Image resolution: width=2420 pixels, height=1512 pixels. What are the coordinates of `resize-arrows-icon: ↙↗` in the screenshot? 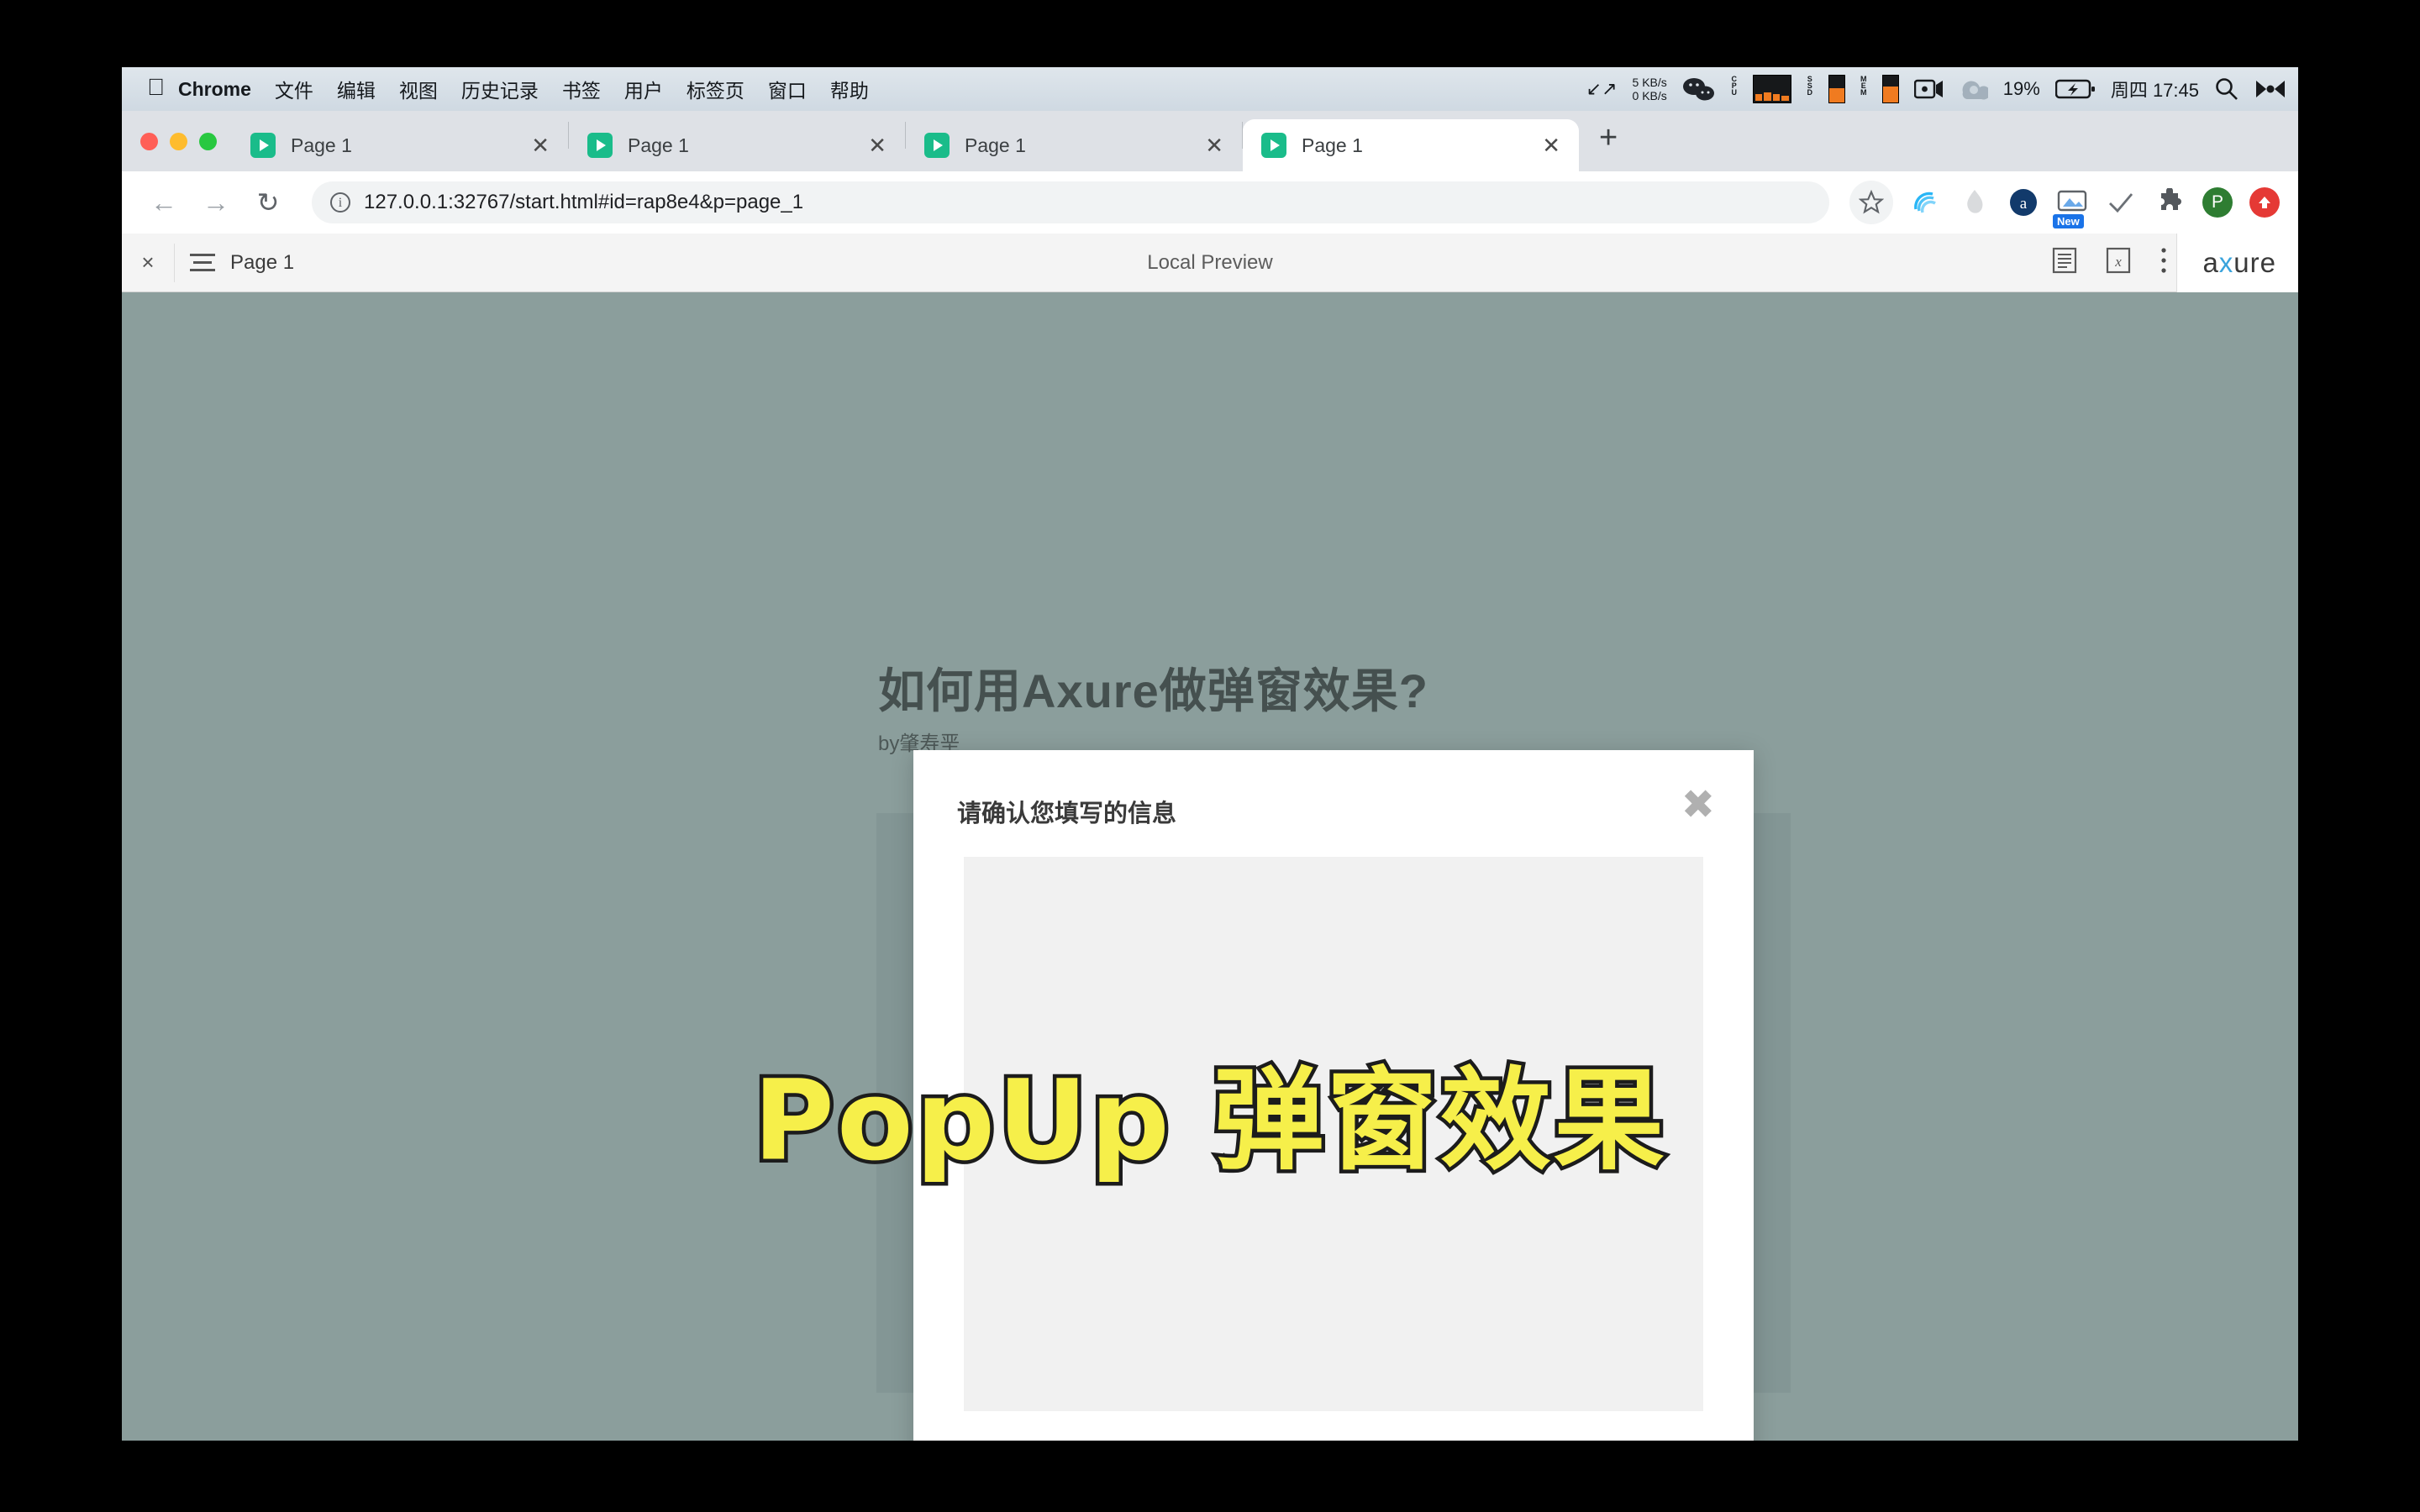 It's located at (1602, 89).